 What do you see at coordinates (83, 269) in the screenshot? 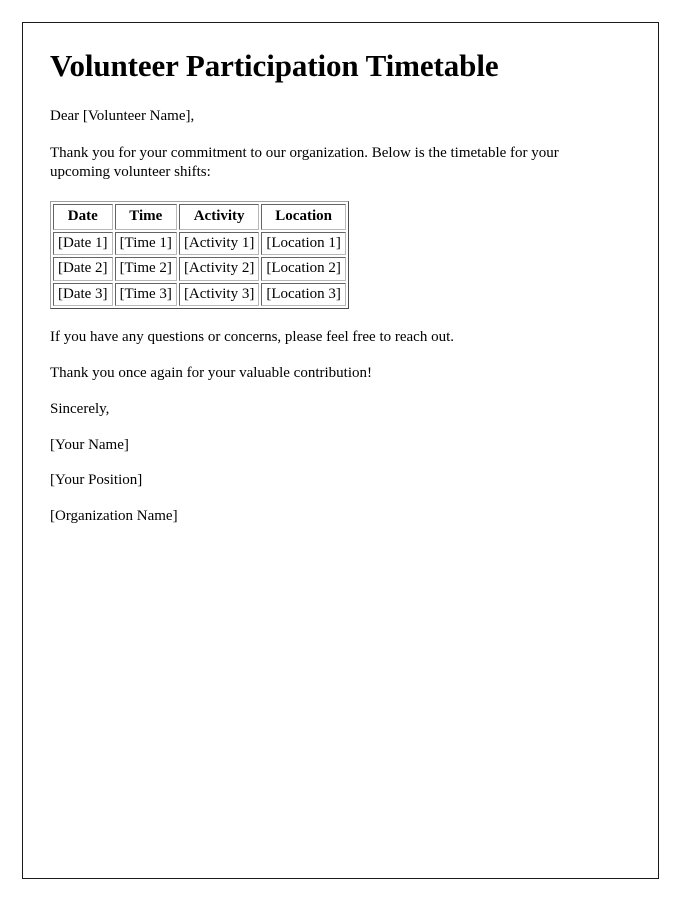
I see `cell-date: [Date 2]` at bounding box center [83, 269].